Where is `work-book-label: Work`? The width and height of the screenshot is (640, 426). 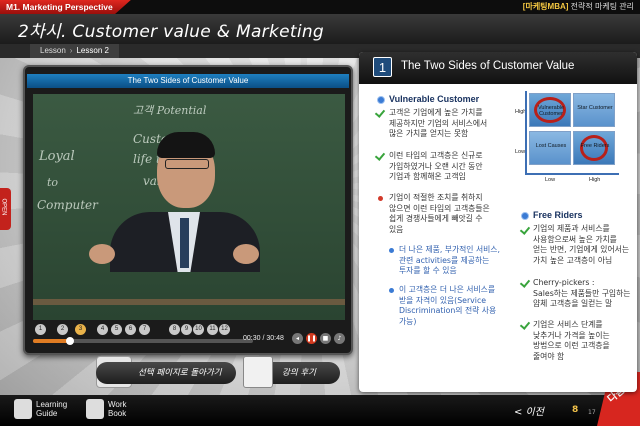 work-book-label: Work is located at coordinates (117, 404).